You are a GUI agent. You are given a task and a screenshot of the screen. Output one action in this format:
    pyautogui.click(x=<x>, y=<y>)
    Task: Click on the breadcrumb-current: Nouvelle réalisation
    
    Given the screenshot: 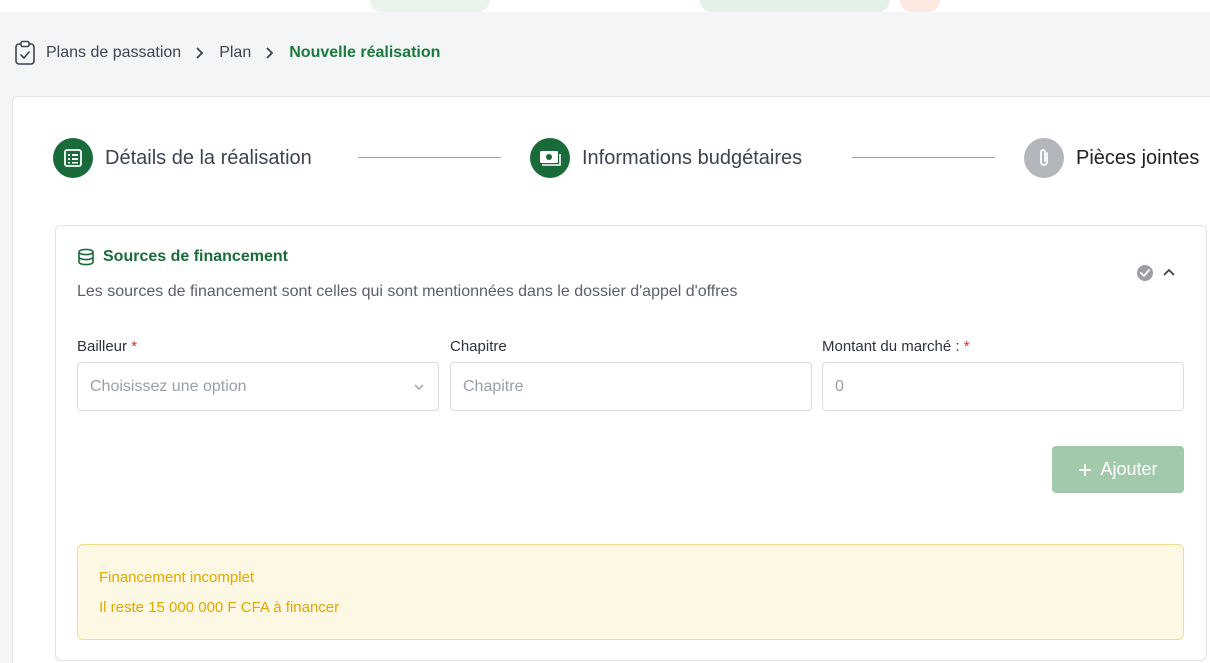 What is the action you would take?
    pyautogui.click(x=365, y=52)
    